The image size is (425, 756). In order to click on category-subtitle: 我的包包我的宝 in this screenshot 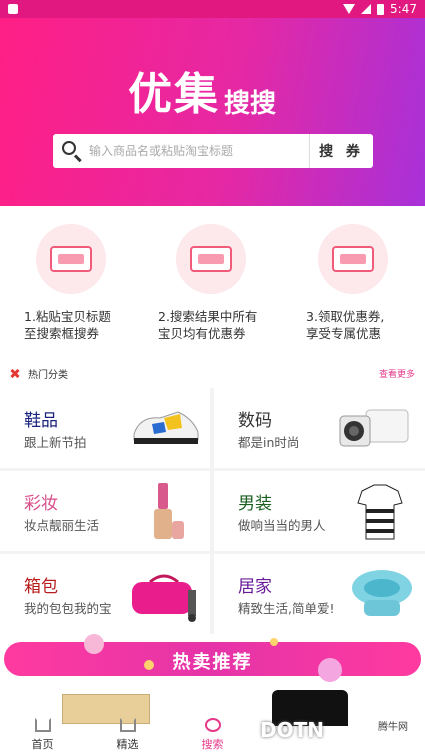, I will do `click(68, 608)`.